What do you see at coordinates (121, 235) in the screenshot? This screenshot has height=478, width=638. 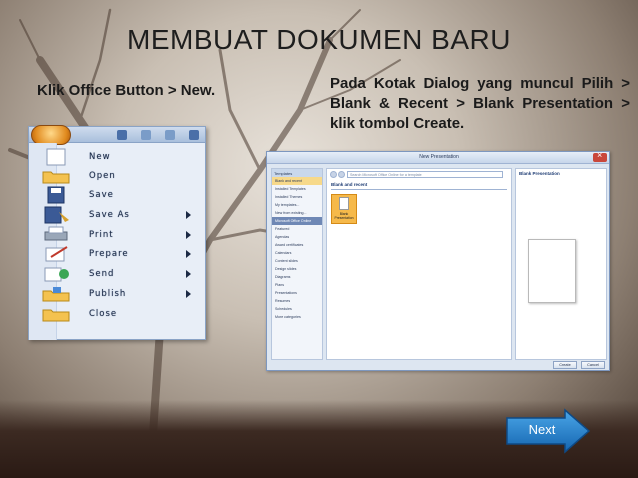 I see `menu-item-print: Print` at bounding box center [121, 235].